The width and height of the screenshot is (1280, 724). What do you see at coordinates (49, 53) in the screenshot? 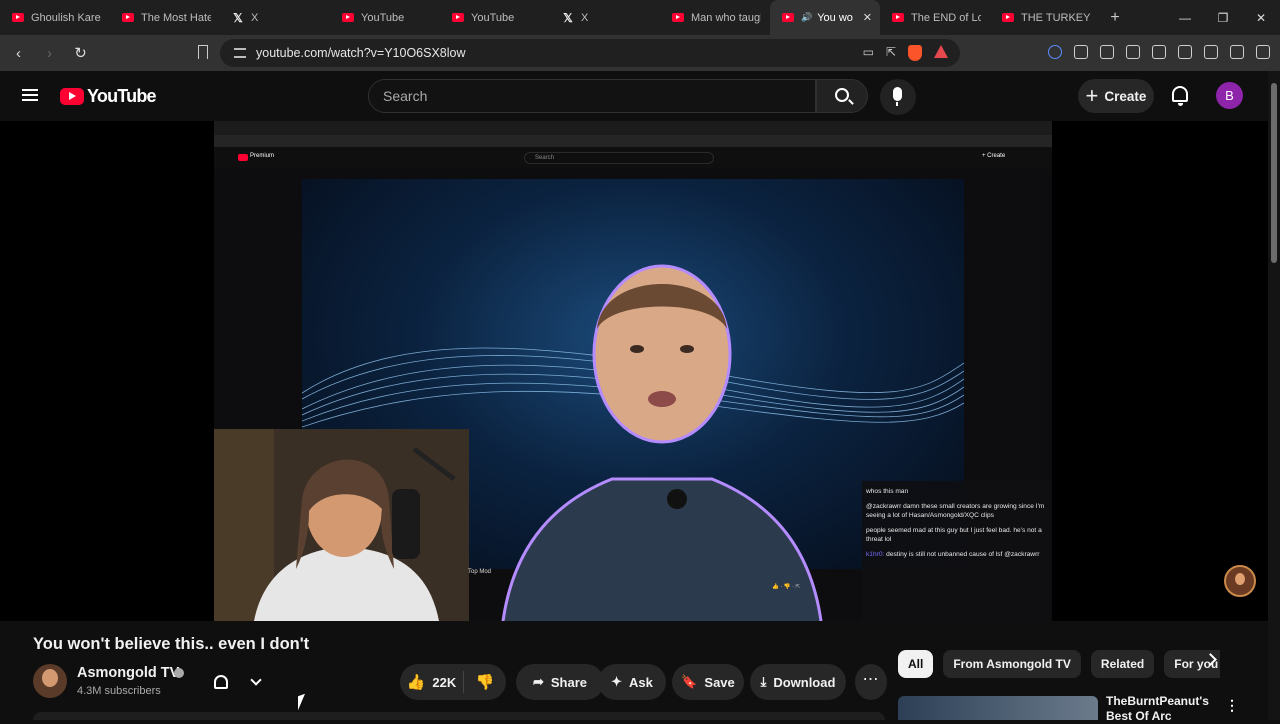
I see `forward-icon: ›` at bounding box center [49, 53].